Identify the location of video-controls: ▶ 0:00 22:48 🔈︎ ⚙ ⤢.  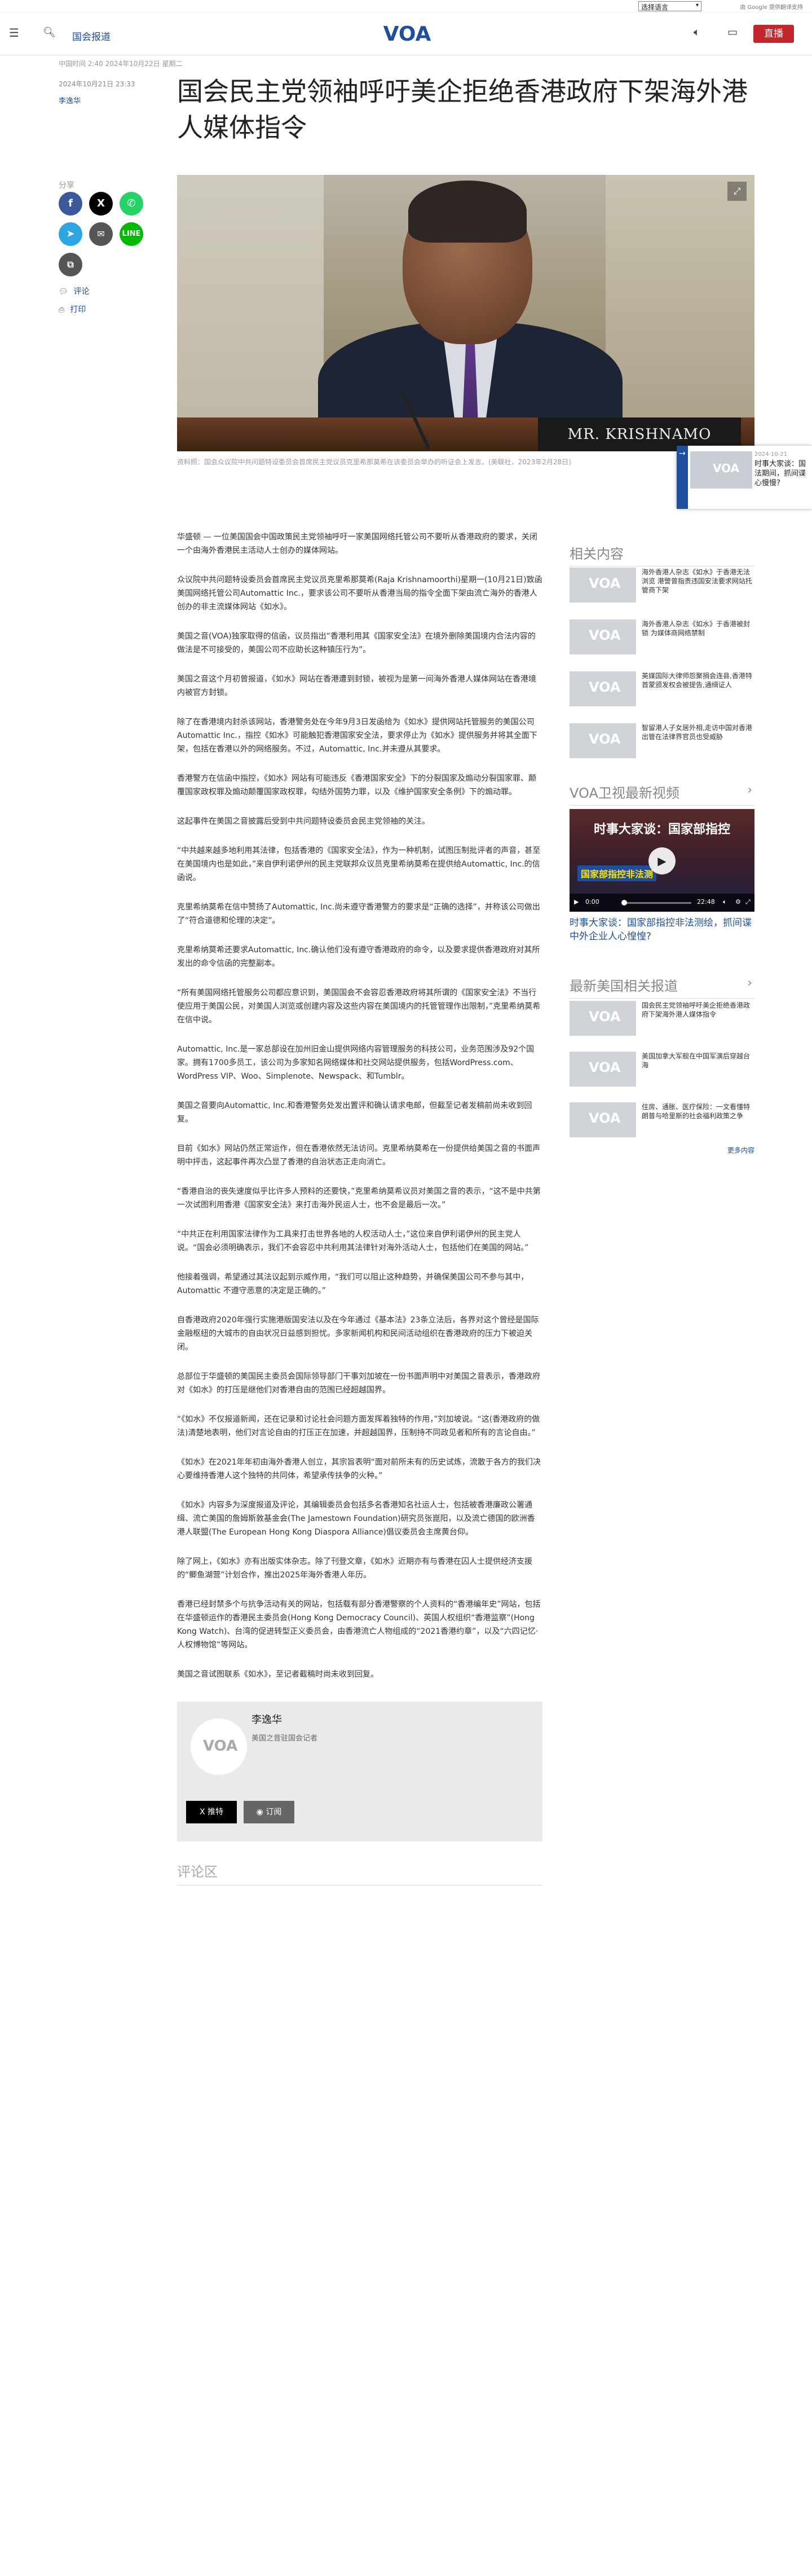
(662, 903).